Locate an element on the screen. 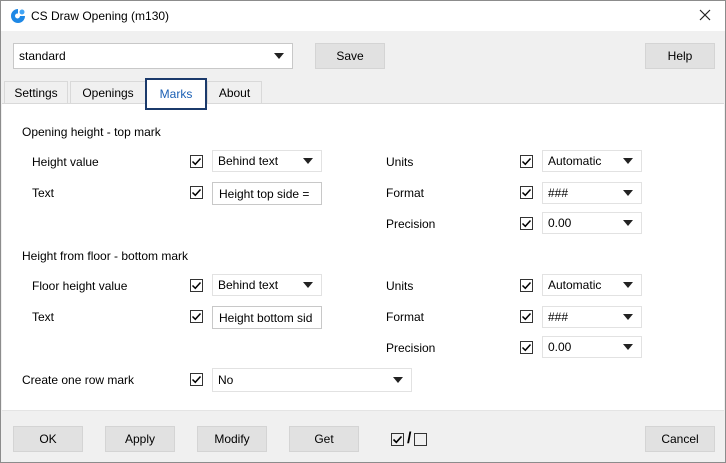  top-text-input: Height top side = is located at coordinates (267, 193).